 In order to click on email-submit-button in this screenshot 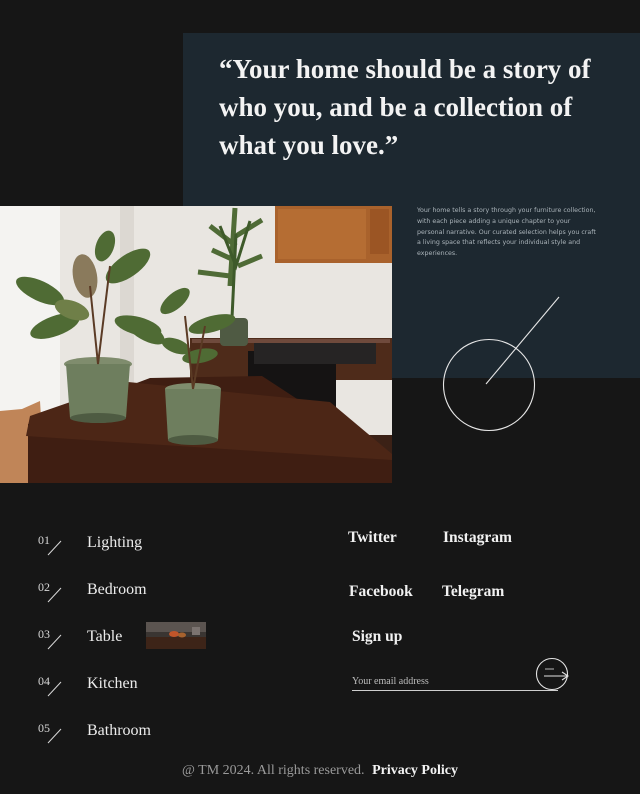, I will do `click(553, 675)`.